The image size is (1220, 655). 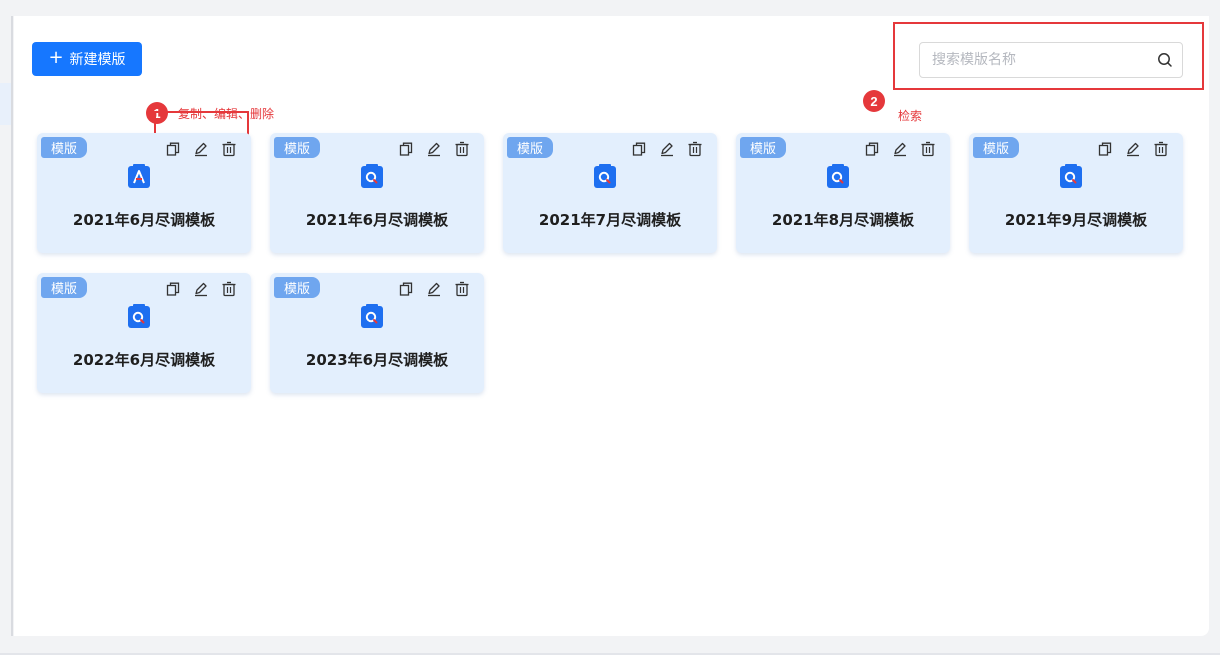 What do you see at coordinates (139, 176) in the screenshot?
I see `doc-a-icon` at bounding box center [139, 176].